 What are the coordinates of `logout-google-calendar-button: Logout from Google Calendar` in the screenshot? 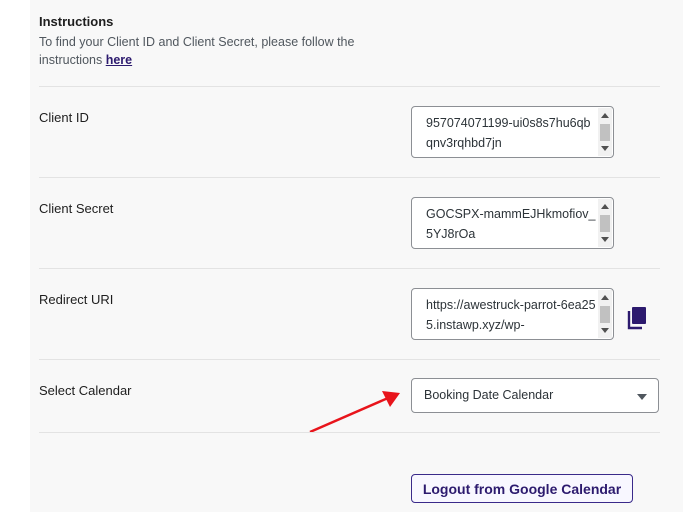 It's located at (522, 488).